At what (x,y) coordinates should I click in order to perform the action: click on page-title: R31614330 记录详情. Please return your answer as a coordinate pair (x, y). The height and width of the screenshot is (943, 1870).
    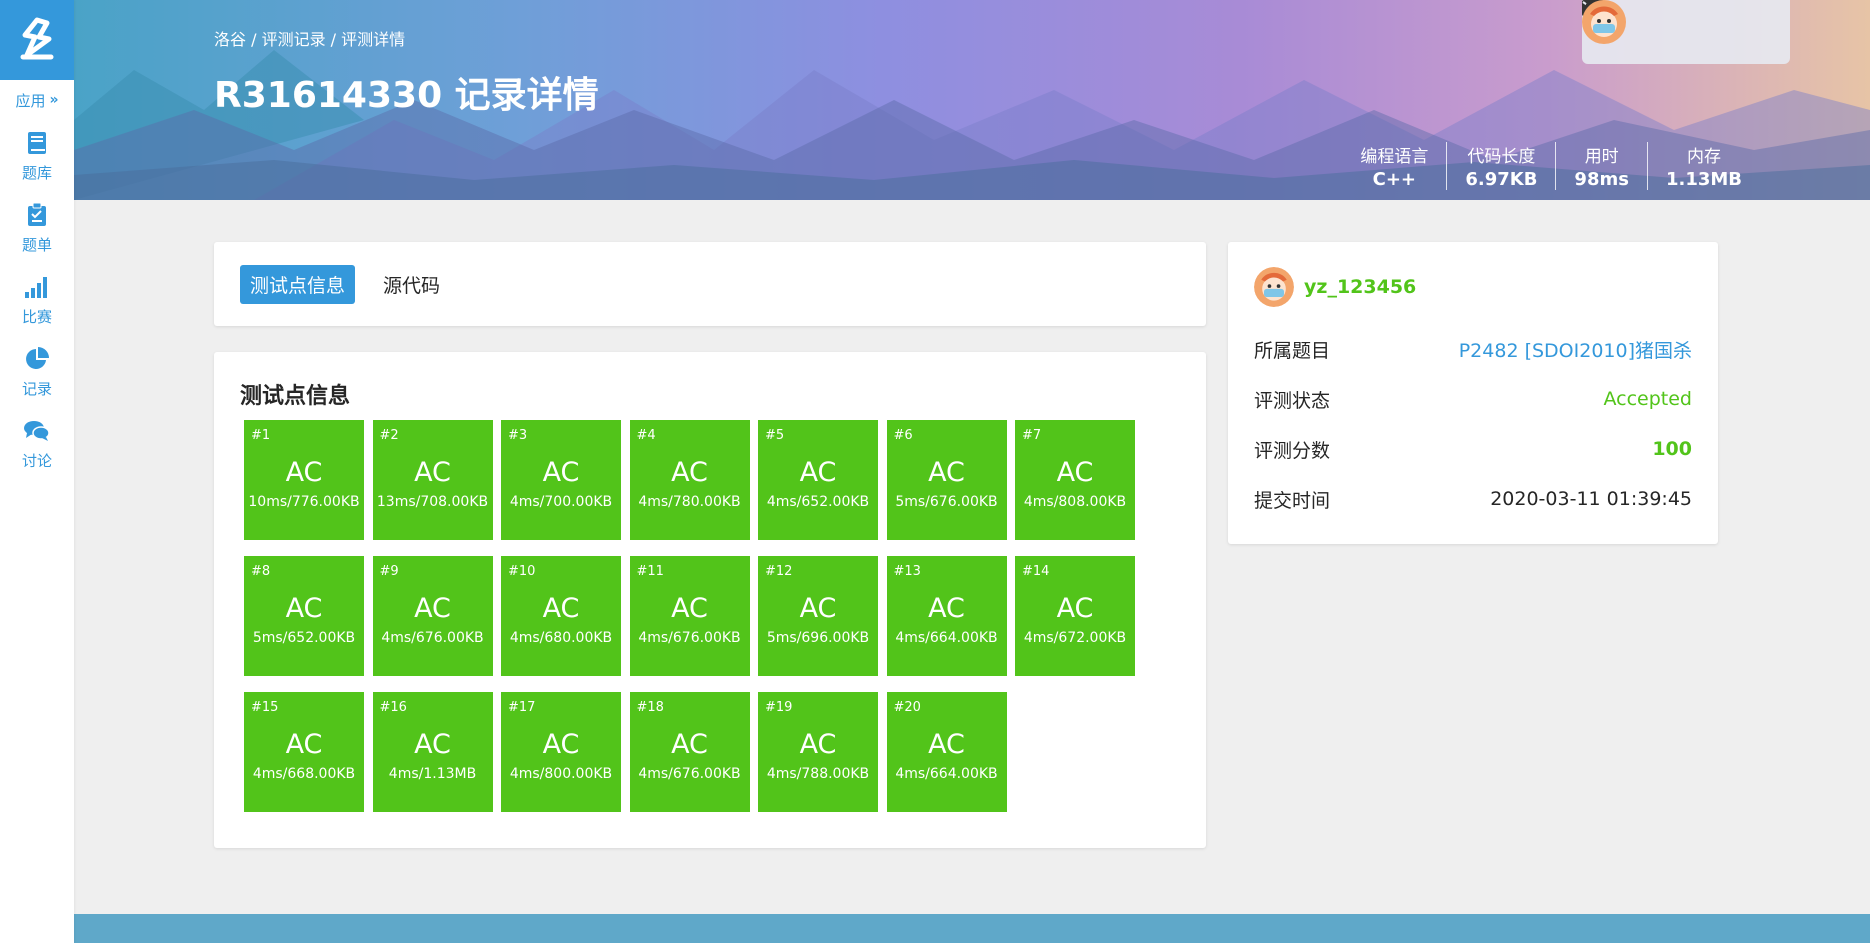
    Looking at the image, I should click on (406, 95).